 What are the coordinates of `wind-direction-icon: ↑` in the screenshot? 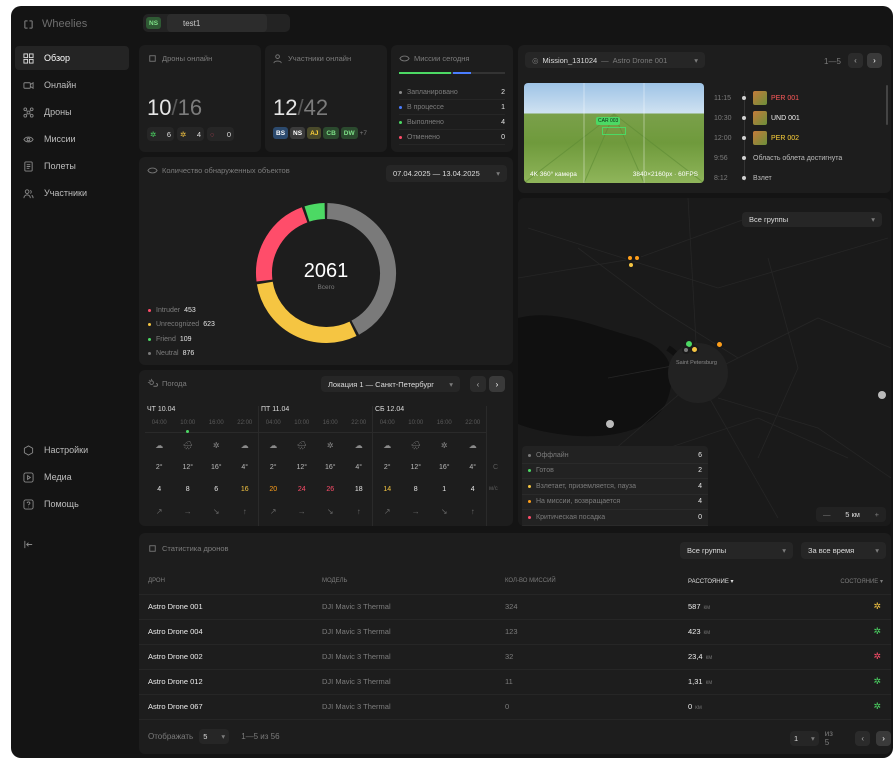 It's located at (358, 511).